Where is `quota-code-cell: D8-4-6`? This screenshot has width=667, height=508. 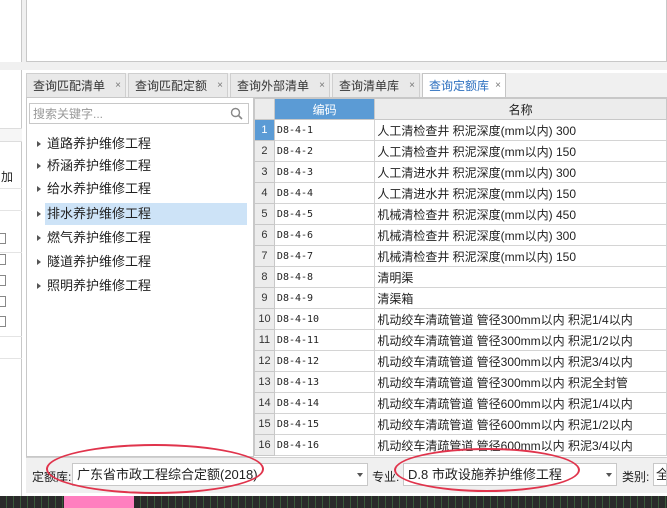 quota-code-cell: D8-4-6 is located at coordinates (324, 235).